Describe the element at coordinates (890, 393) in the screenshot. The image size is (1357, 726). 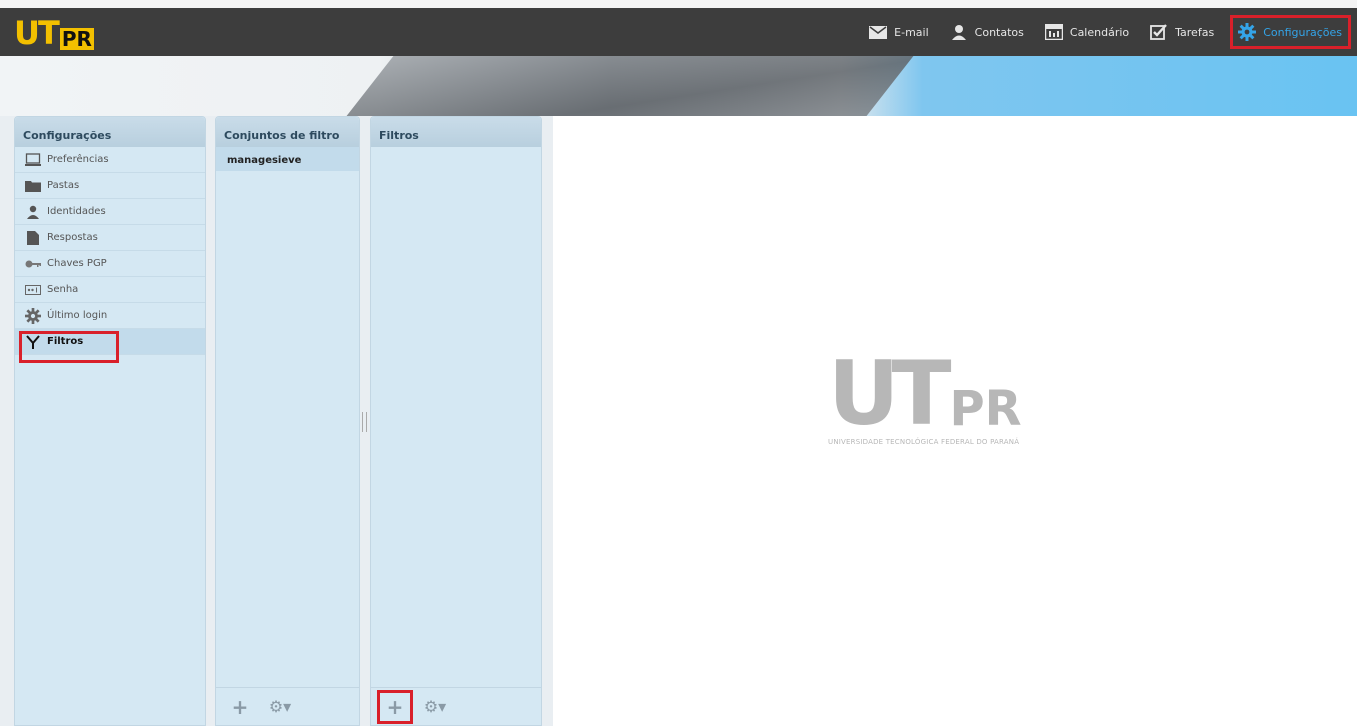
I see `watermark-logo-mark: UT` at that location.